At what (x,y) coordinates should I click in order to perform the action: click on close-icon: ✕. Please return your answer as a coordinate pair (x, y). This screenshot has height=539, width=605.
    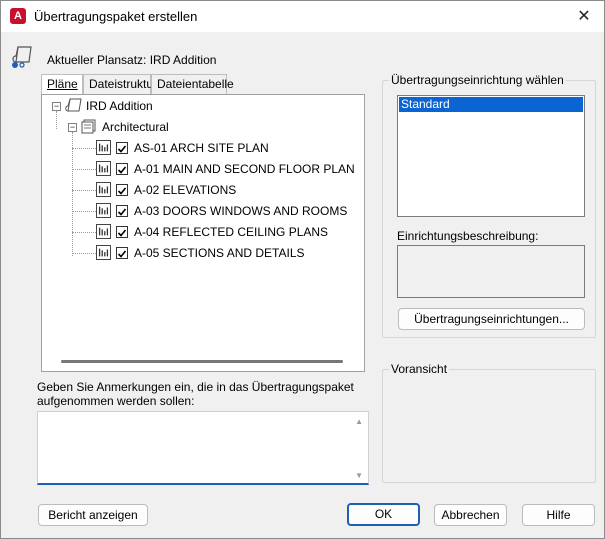
    Looking at the image, I should click on (584, 16).